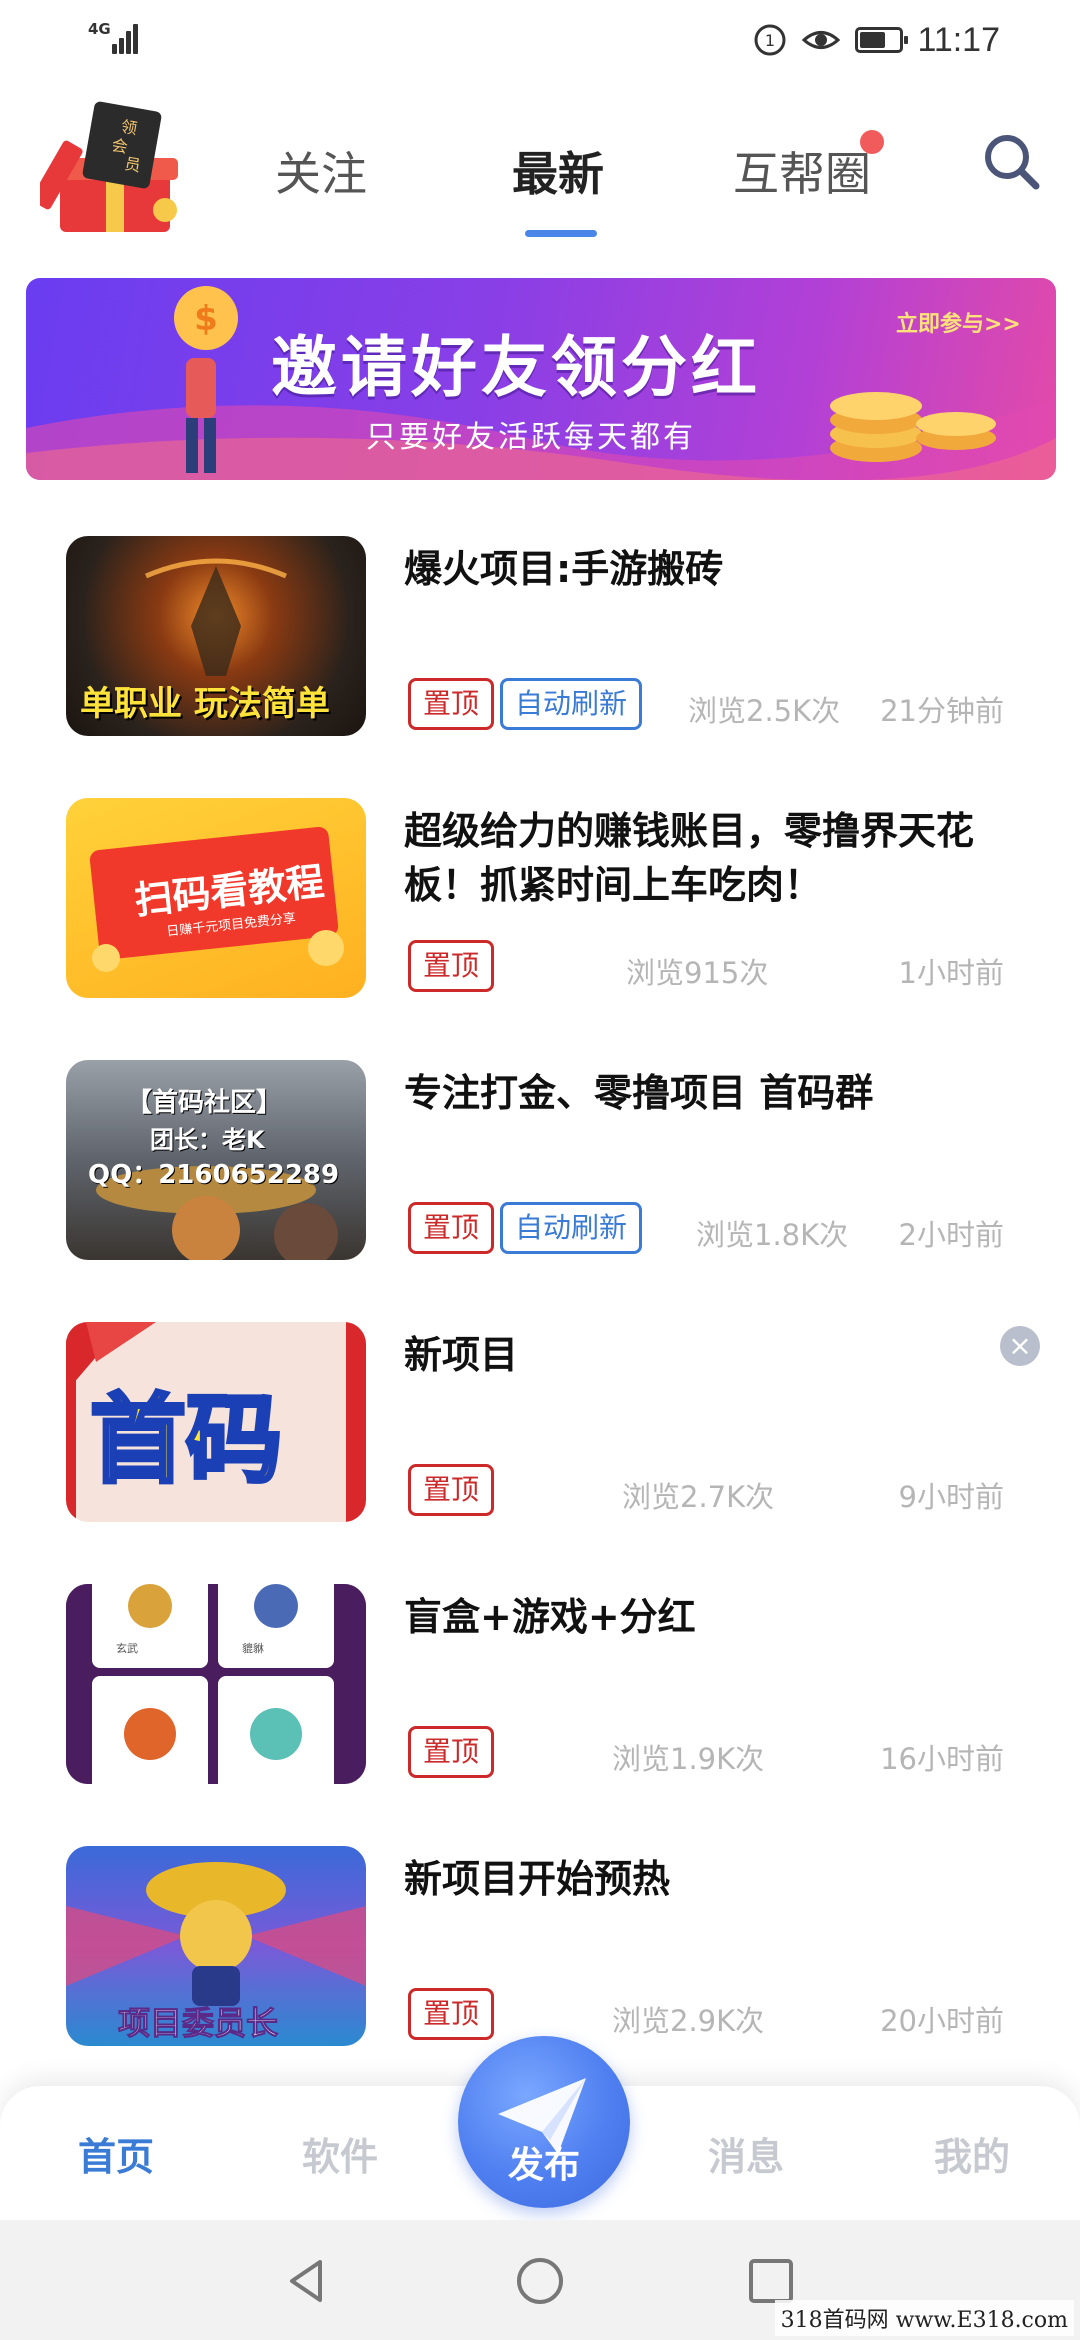  Describe the element at coordinates (951, 1497) in the screenshot. I see `post-time: 9小时前` at that location.